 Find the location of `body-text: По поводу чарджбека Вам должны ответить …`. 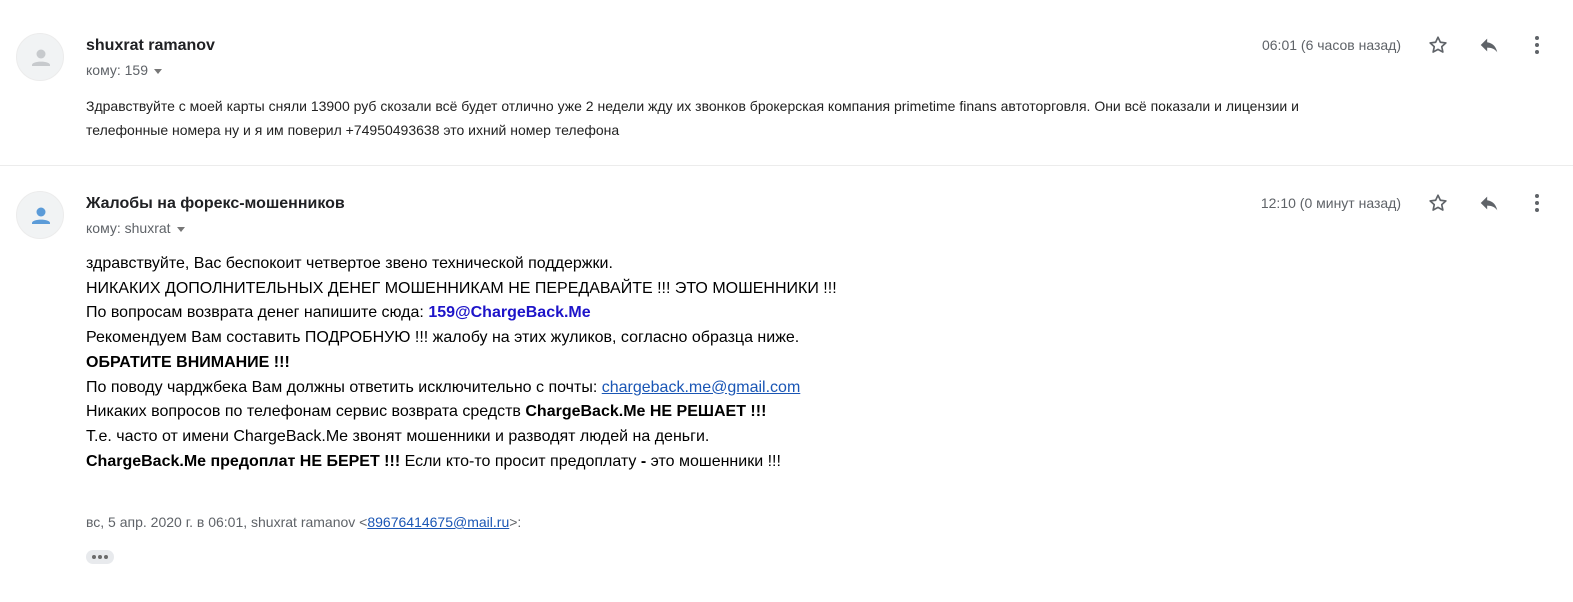

body-text: По поводу чарджбека Вам должны ответить … is located at coordinates (344, 387).